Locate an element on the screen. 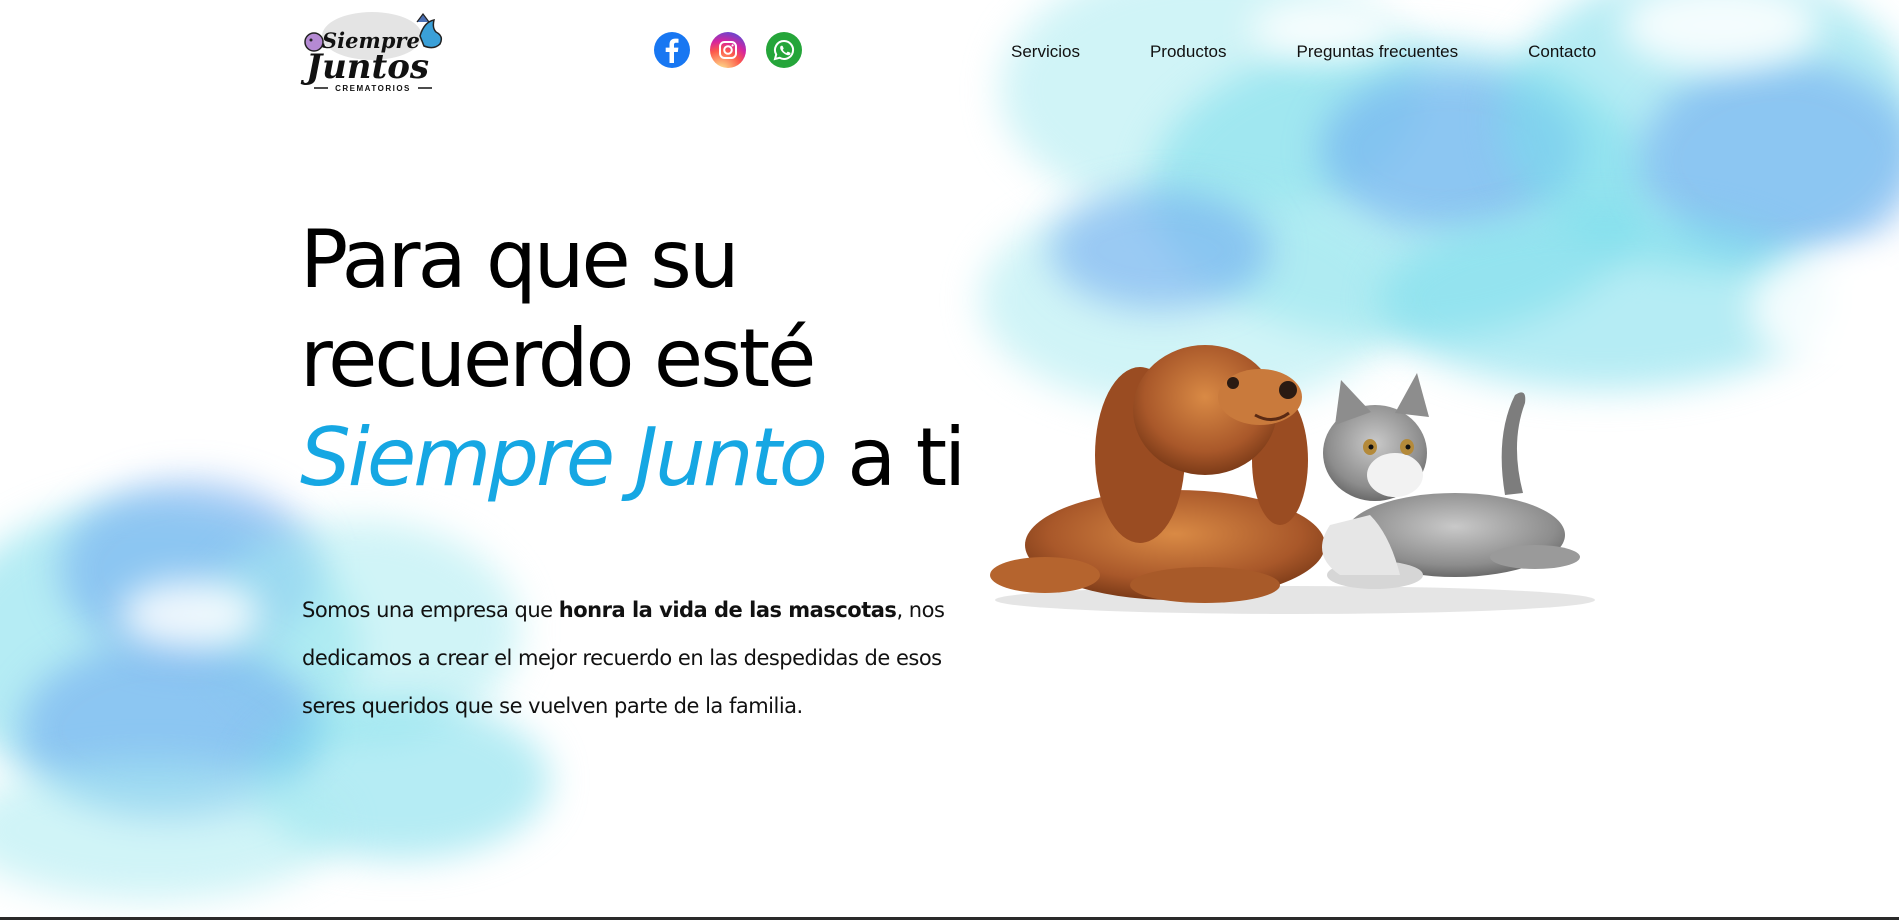 This screenshot has height=920, width=1899. nav-link-contacto: Contacto is located at coordinates (1562, 52).